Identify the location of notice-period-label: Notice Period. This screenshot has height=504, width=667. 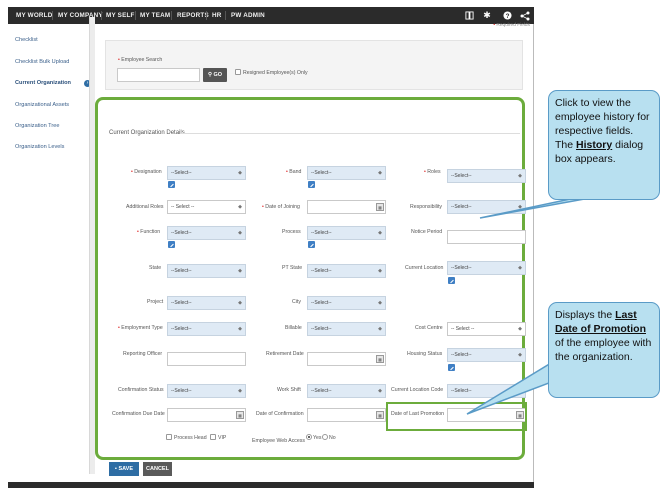
(427, 232).